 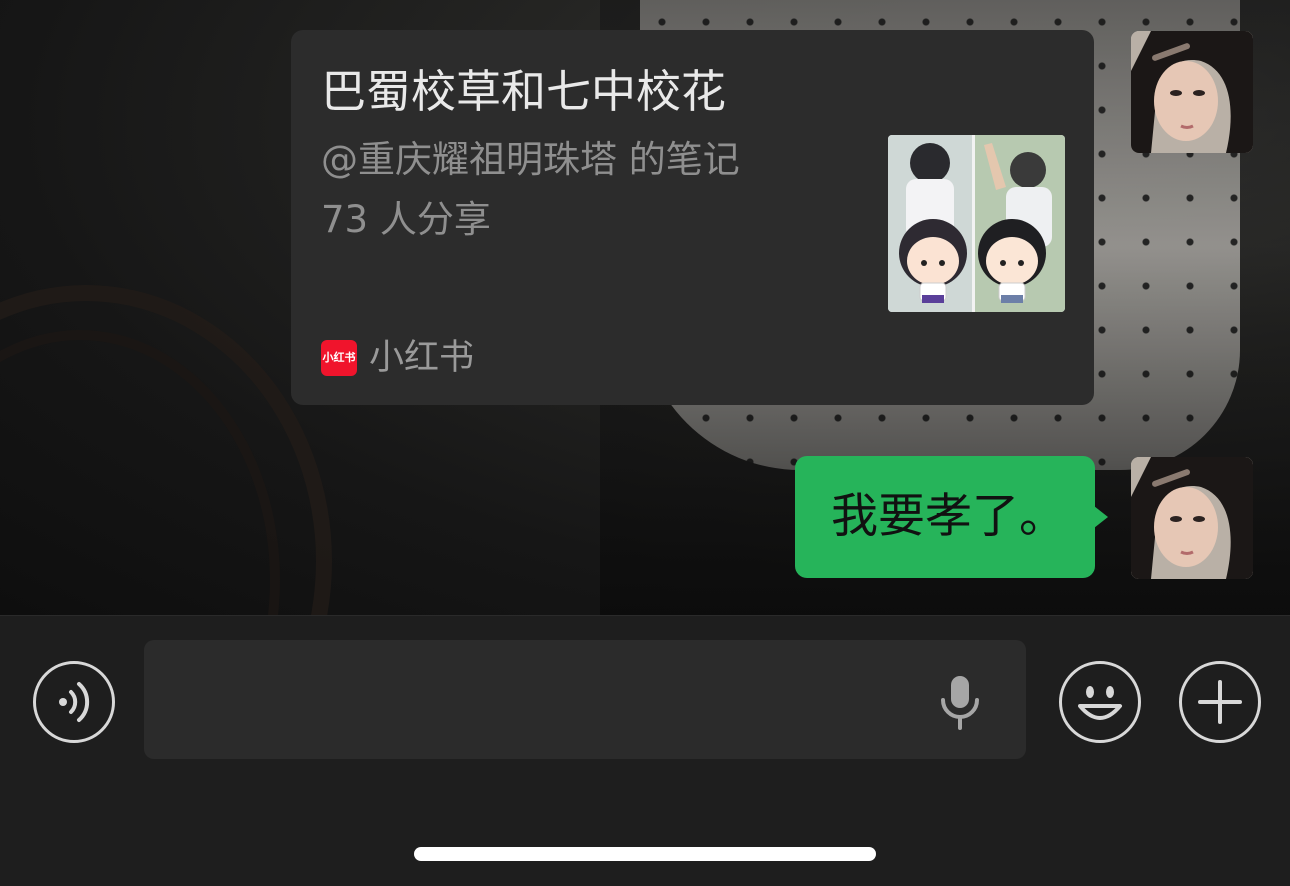 I want to click on smile-emoji-icon, so click(x=1100, y=703).